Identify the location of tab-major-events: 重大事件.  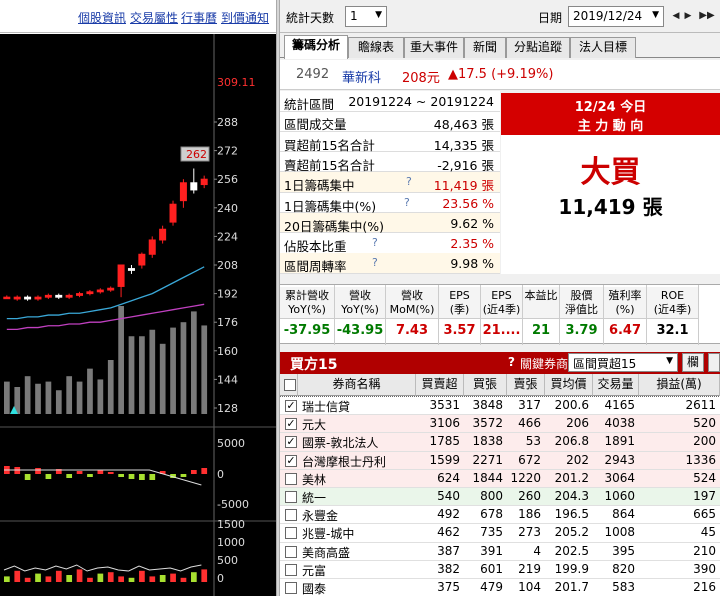
(434, 47).